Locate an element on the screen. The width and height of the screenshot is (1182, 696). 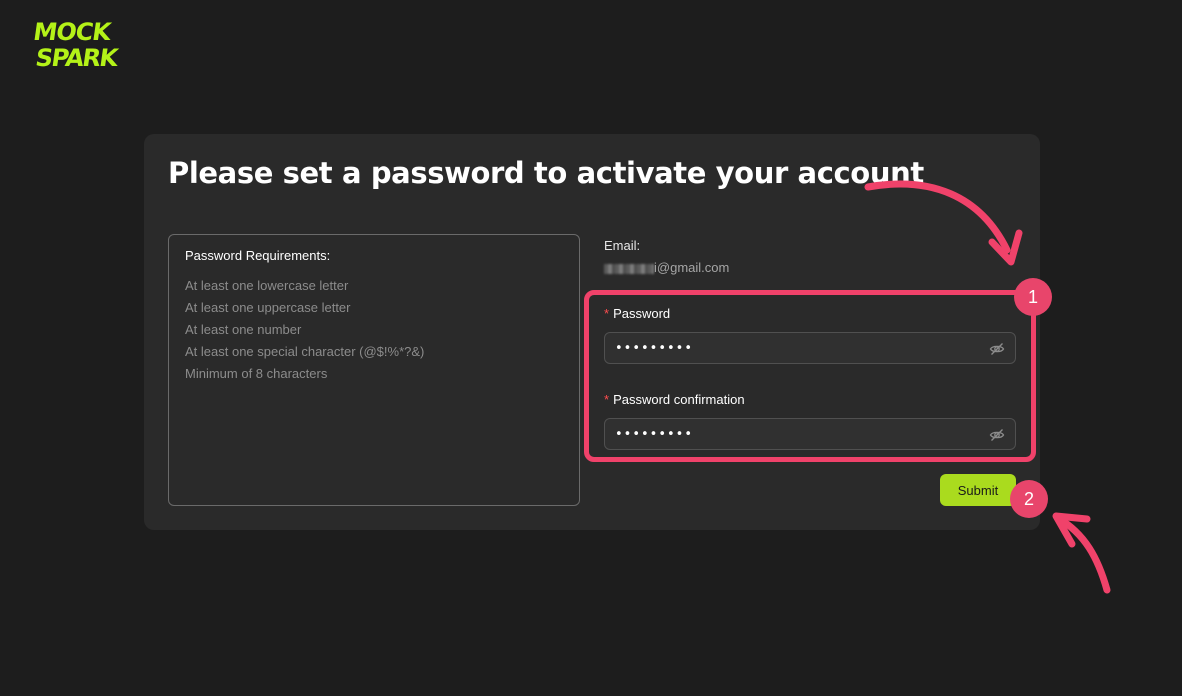
submit-button: Submit is located at coordinates (978, 490).